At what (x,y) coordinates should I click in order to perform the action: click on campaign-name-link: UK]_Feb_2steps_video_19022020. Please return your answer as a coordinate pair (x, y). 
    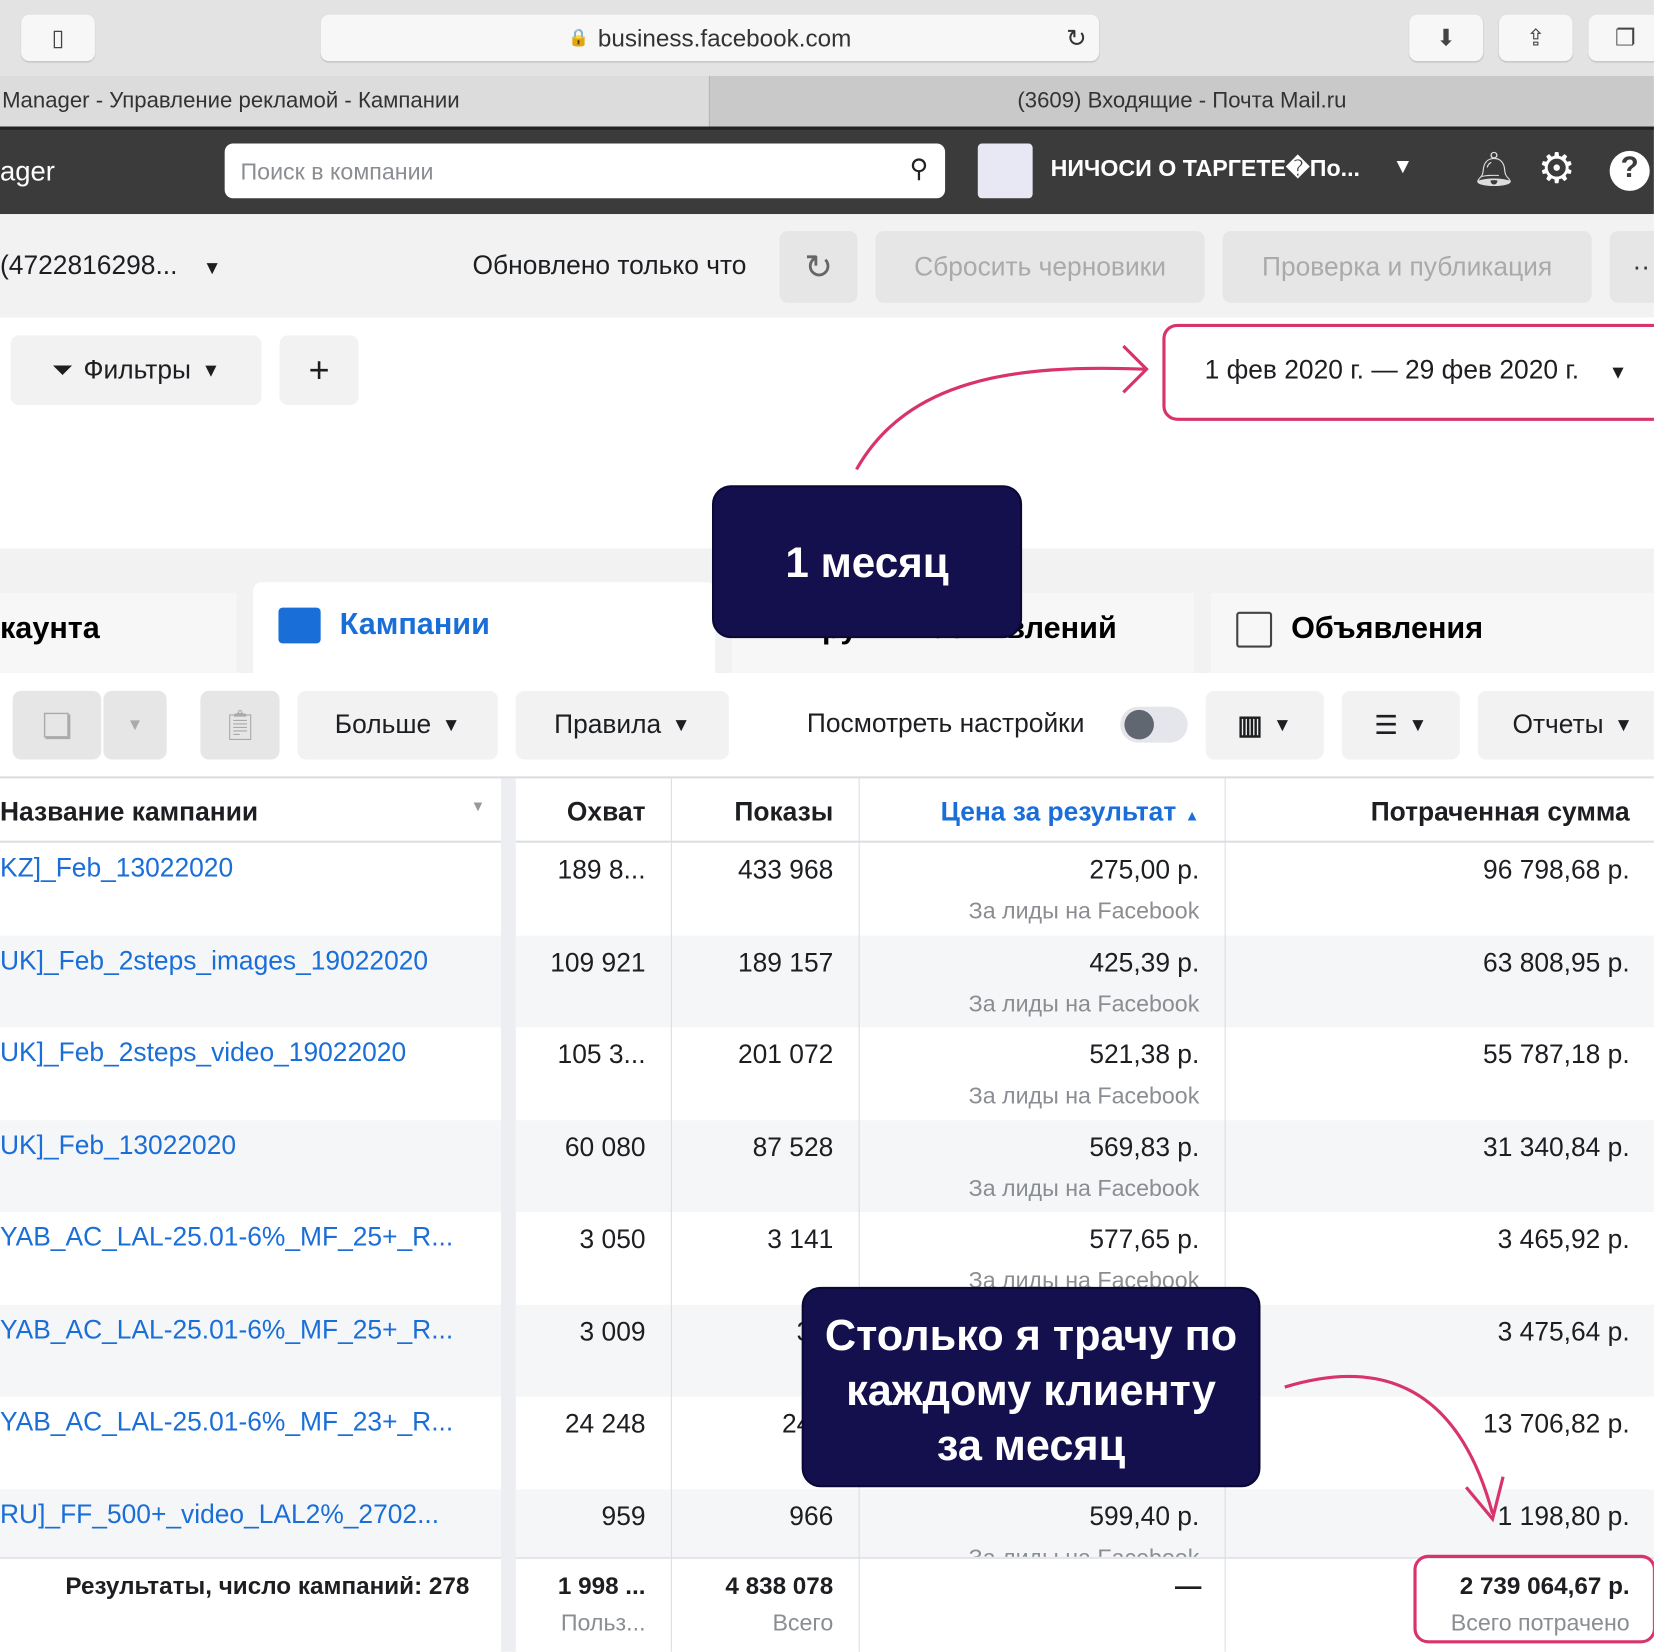
    Looking at the image, I should click on (248, 1053).